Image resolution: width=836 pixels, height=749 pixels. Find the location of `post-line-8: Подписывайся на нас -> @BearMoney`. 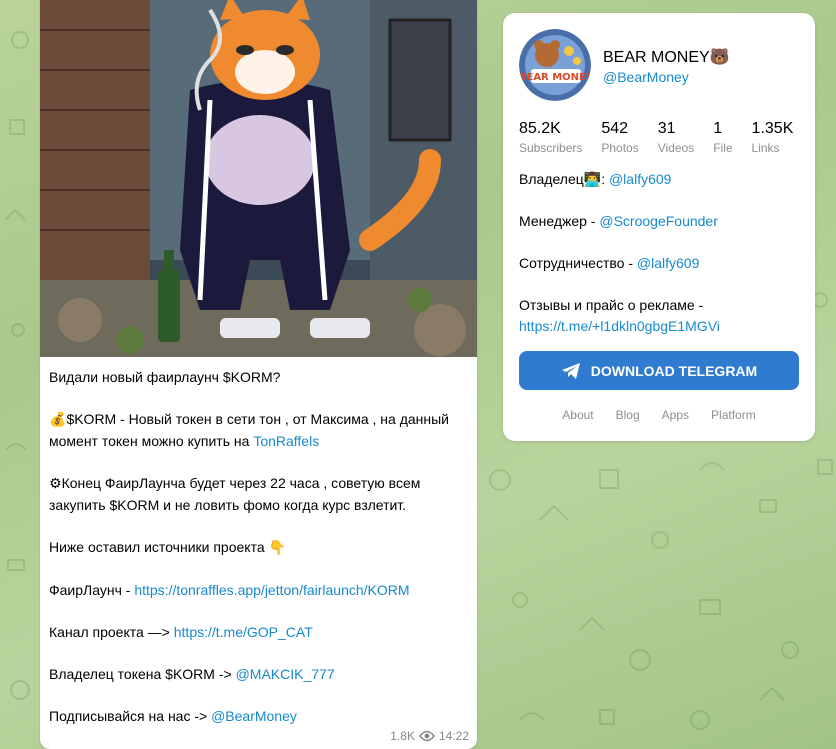

post-line-8: Подписывайся на нас -> @BearMoney is located at coordinates (173, 716).